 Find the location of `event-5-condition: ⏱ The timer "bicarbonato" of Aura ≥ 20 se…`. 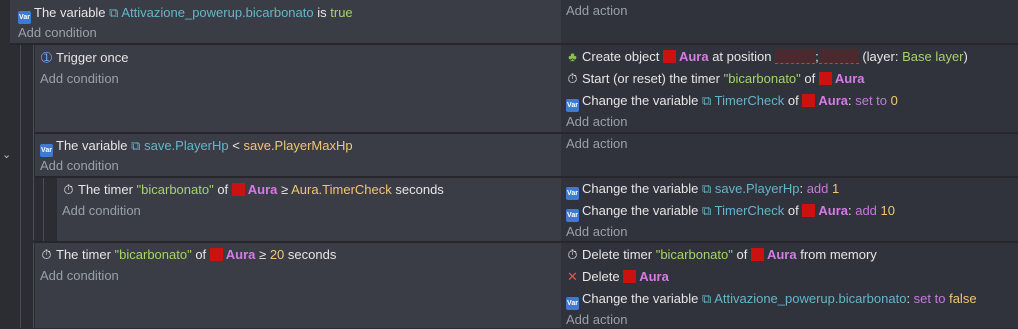

event-5-condition: ⏱ The timer "bicarbonato" of Aura ≥ 20 se… is located at coordinates (188, 255).